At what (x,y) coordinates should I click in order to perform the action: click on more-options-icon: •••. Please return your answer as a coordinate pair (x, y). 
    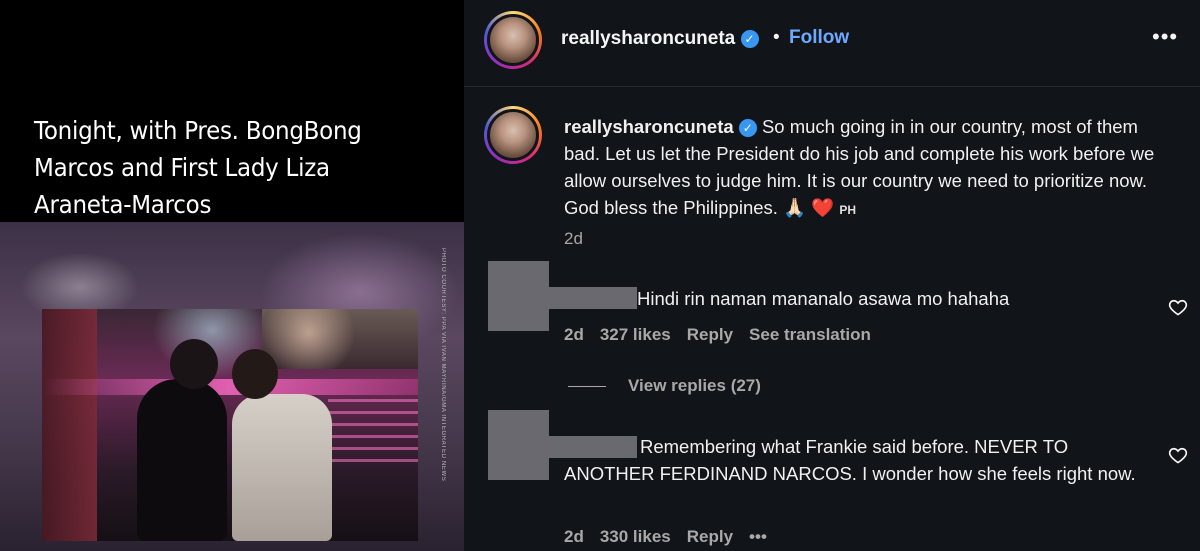
    Looking at the image, I should click on (1165, 37).